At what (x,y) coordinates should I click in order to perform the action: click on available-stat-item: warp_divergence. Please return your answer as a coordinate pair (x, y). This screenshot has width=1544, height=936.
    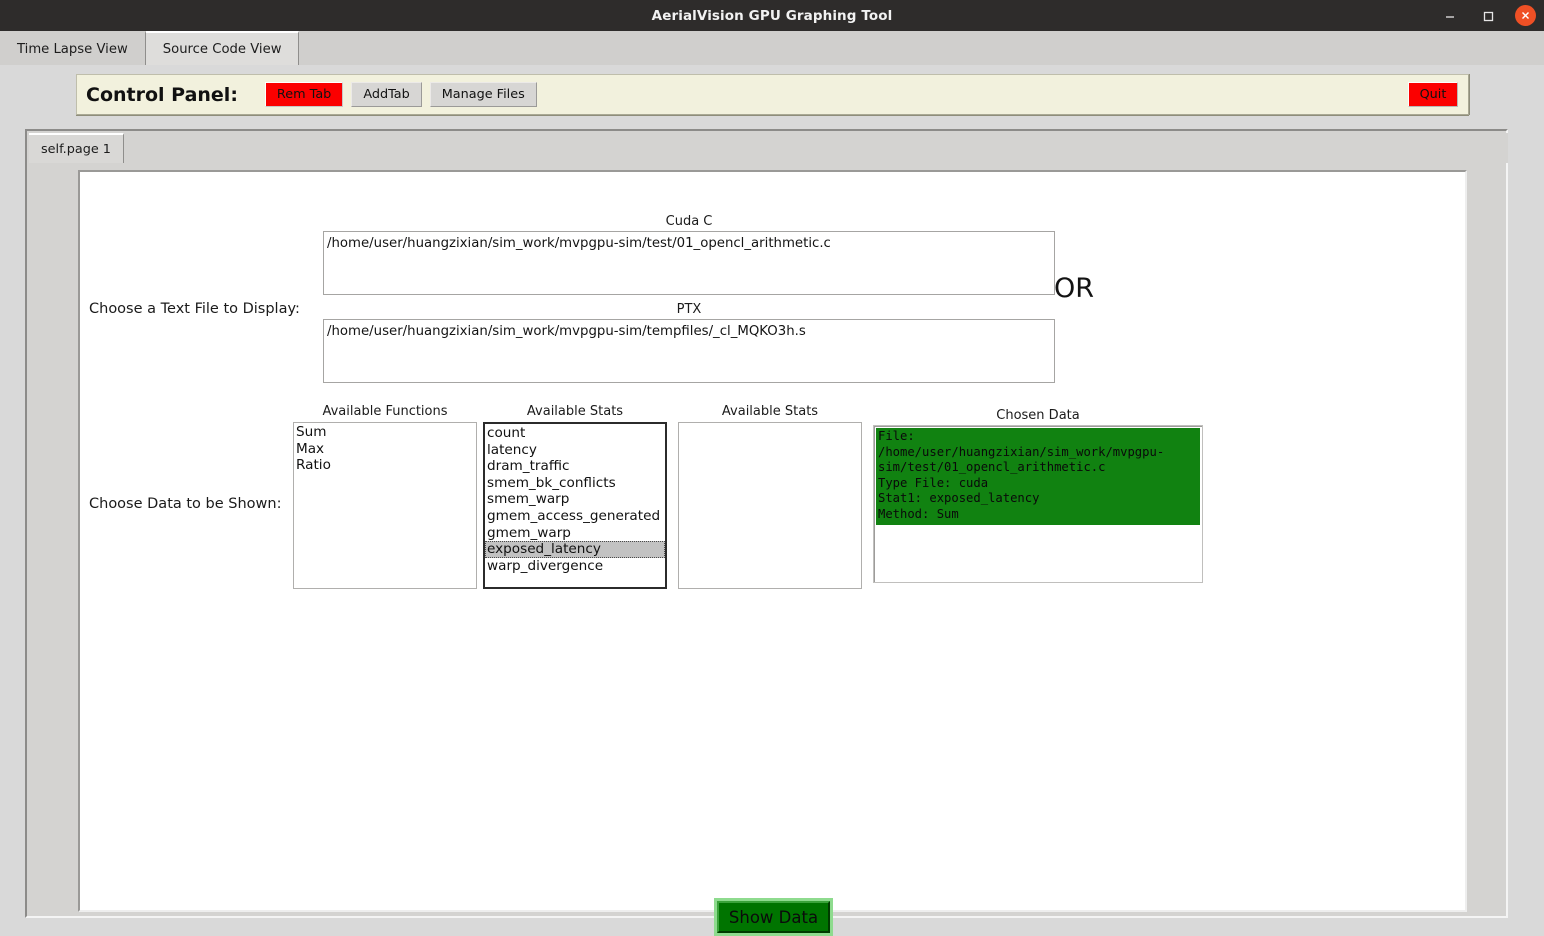
    Looking at the image, I should click on (575, 566).